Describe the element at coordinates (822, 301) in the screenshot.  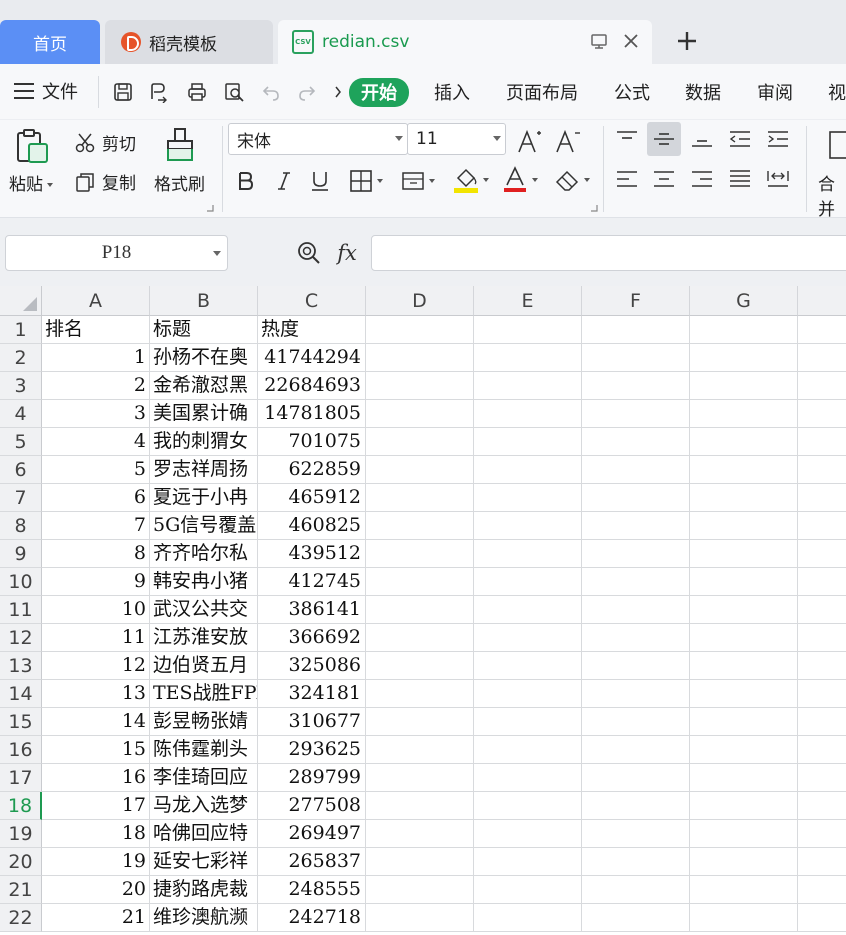
I see `column-header-next` at that location.